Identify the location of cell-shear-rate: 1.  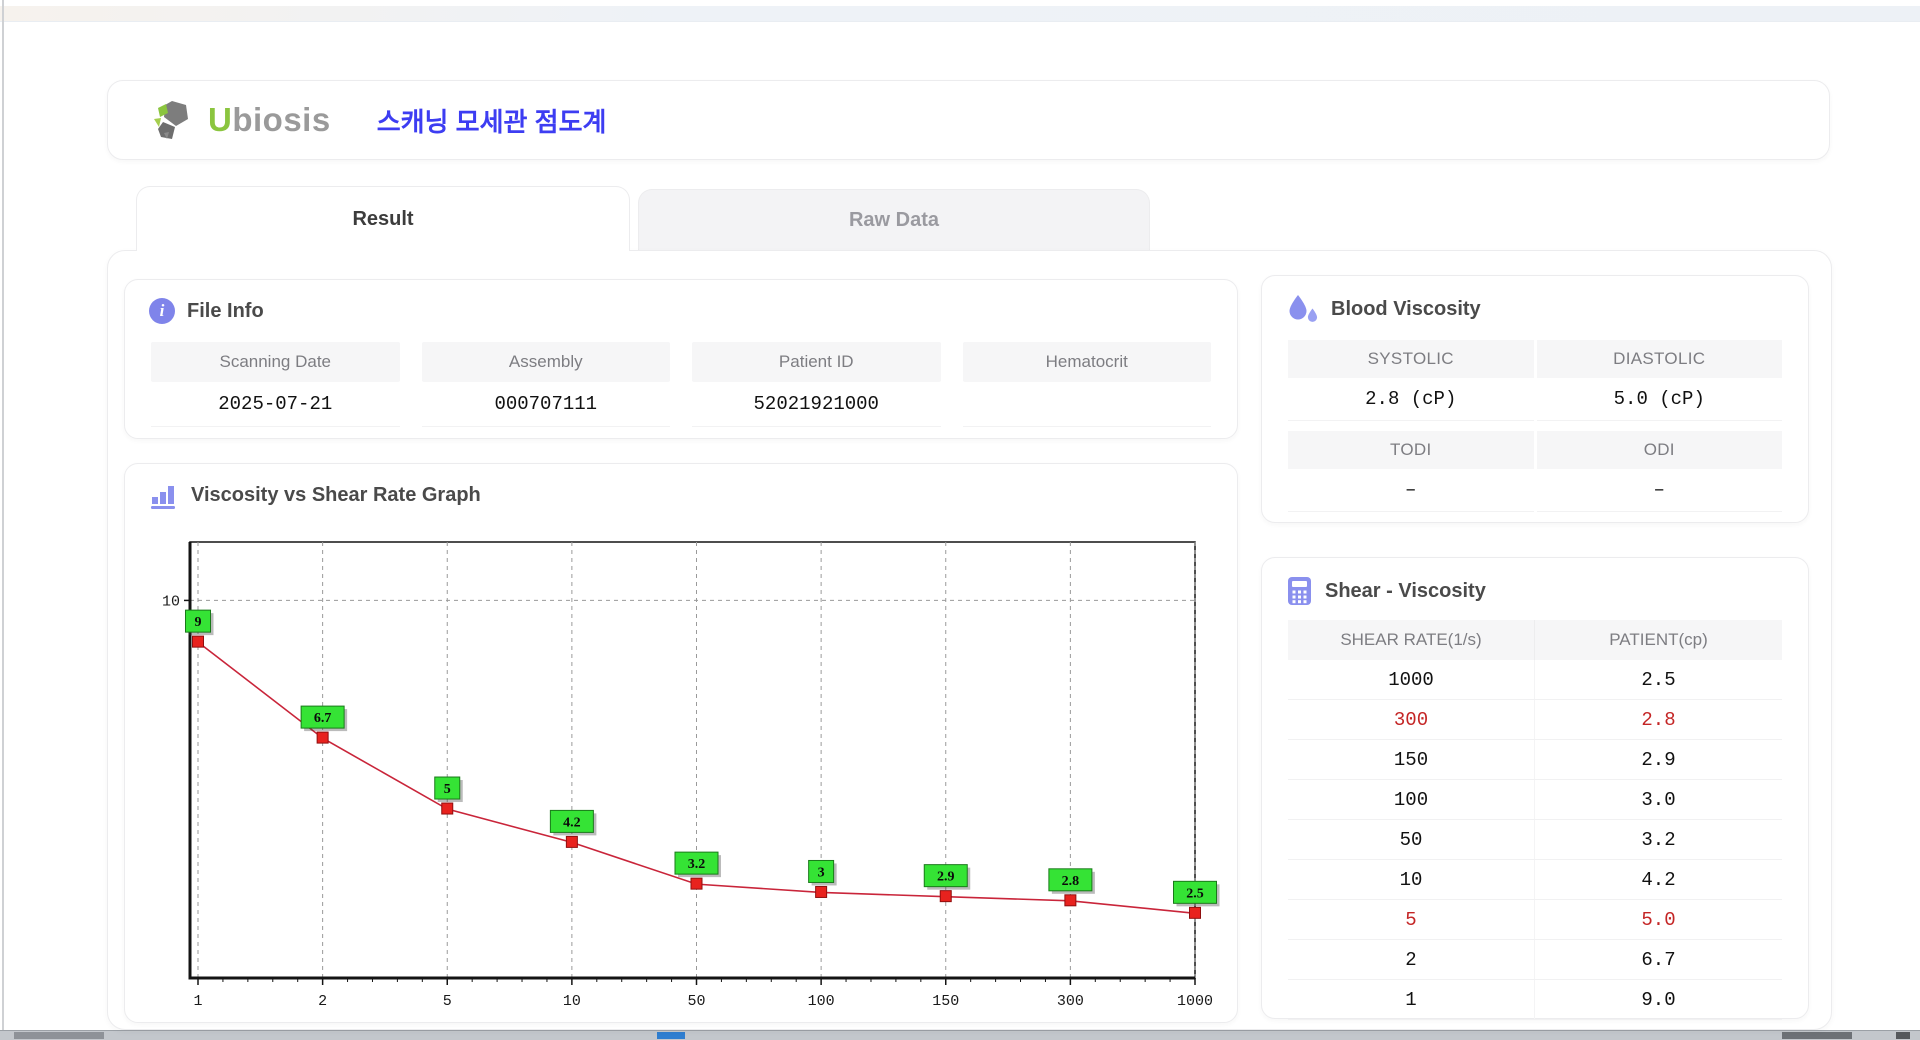
(1411, 999).